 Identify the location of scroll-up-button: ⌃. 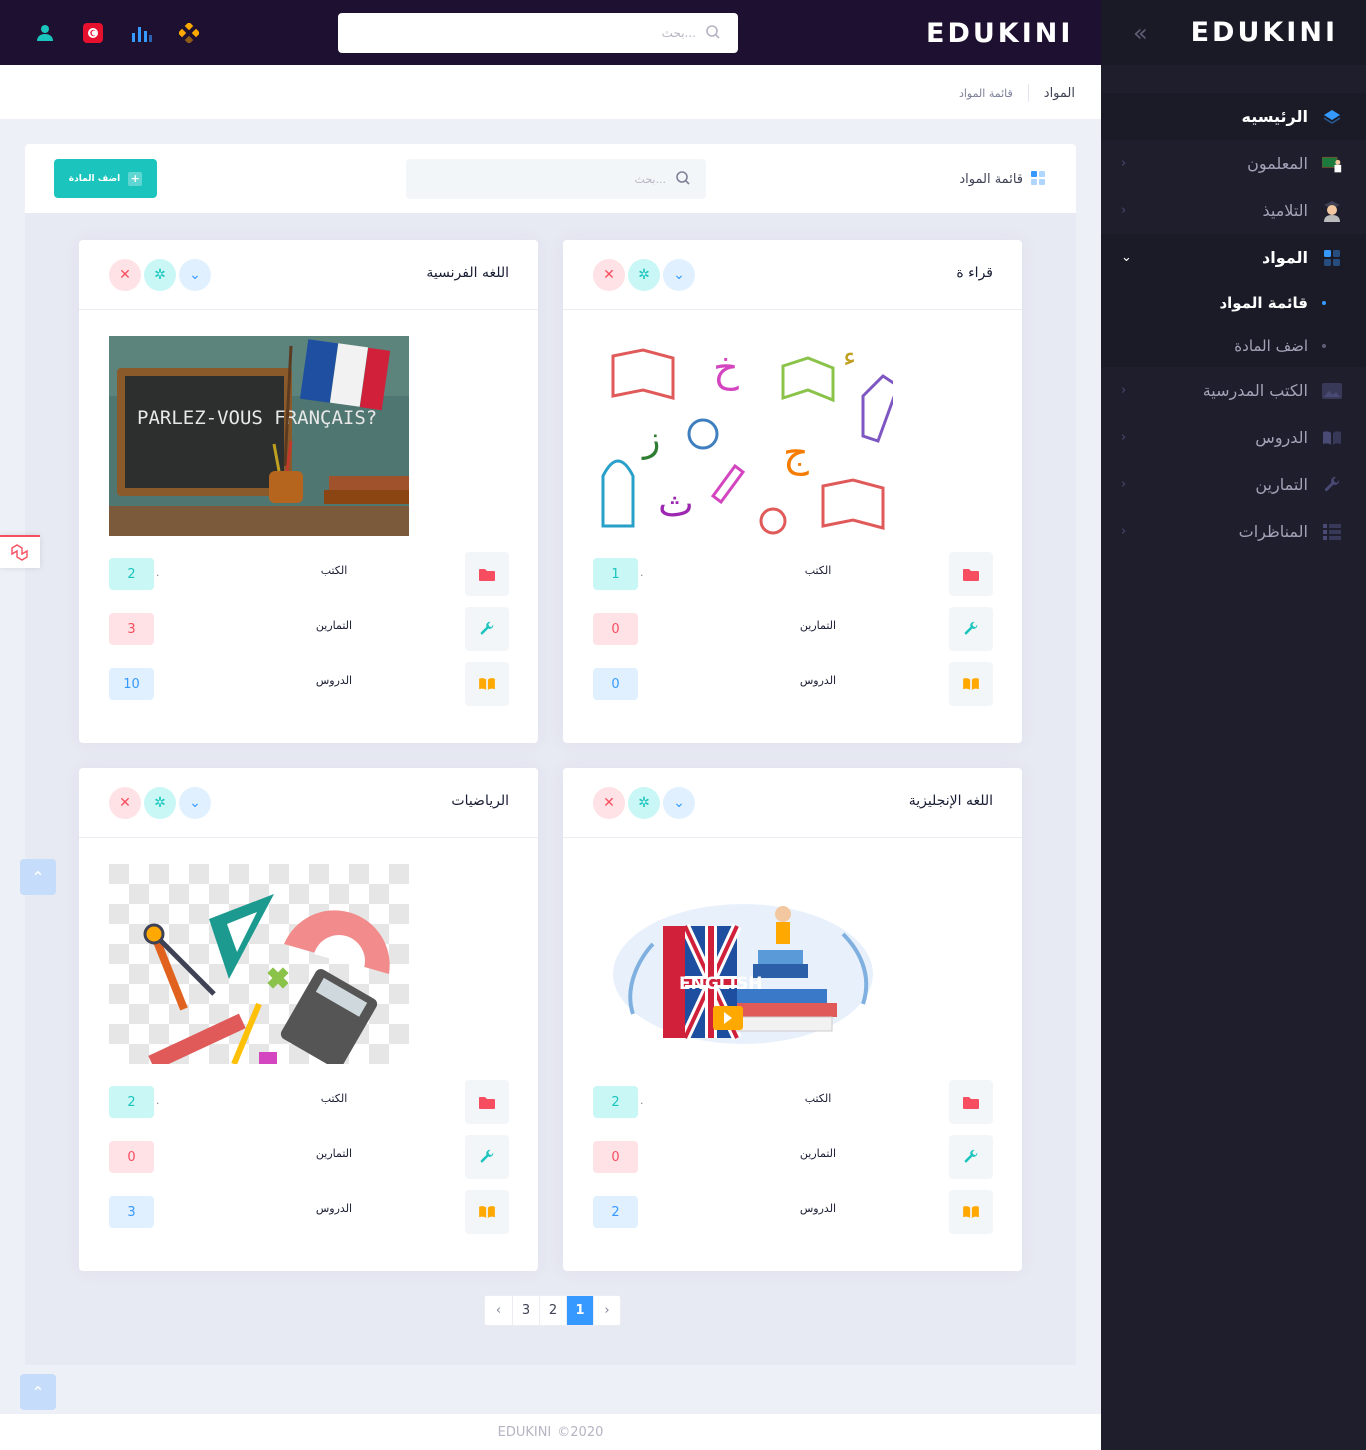
(38, 877).